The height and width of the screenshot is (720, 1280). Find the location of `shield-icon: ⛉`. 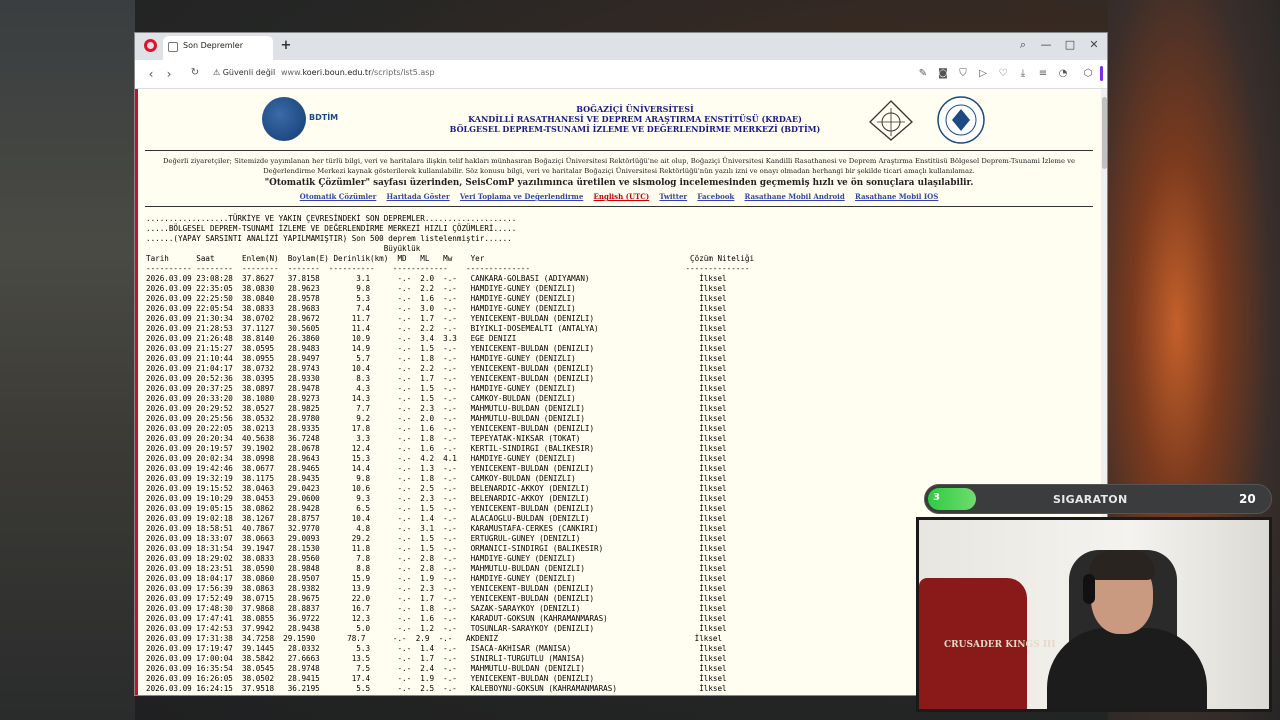

shield-icon: ⛉ is located at coordinates (963, 73).